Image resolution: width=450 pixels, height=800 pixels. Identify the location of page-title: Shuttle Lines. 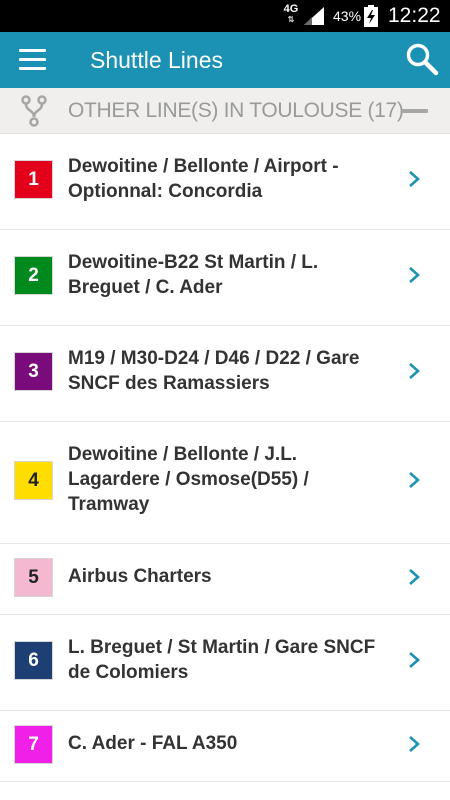
(156, 60).